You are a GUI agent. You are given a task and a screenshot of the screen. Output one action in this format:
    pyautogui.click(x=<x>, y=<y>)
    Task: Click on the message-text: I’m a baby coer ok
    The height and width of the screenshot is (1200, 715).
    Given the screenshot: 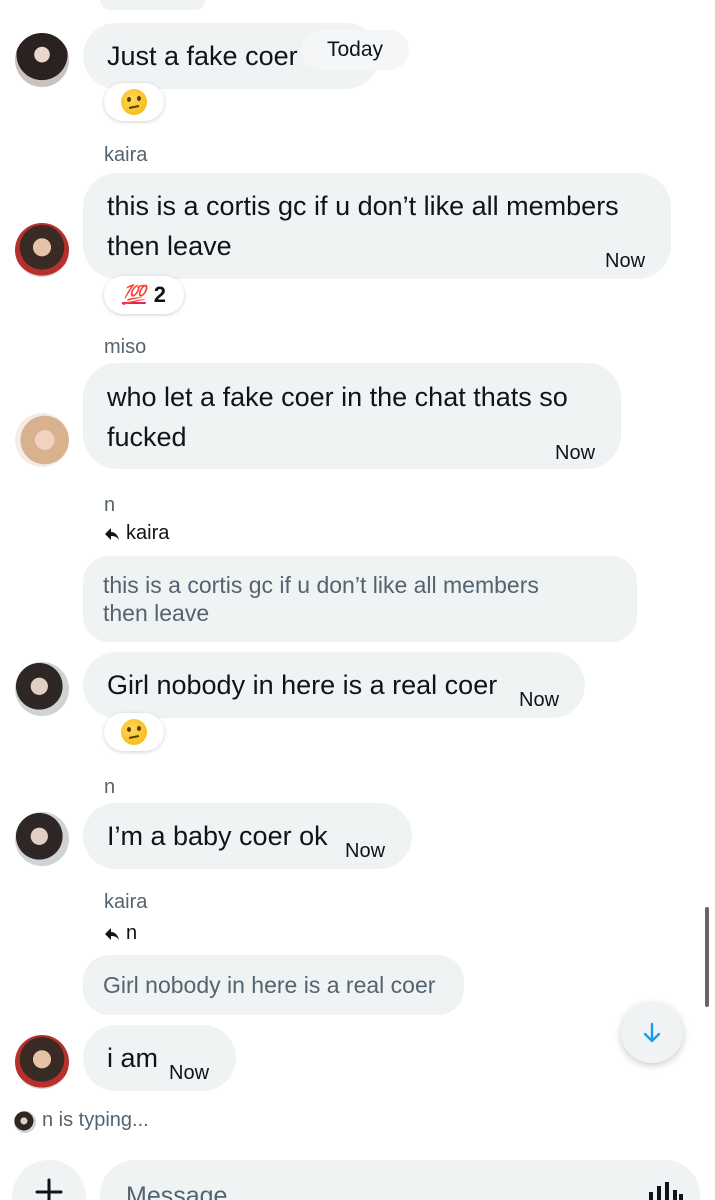 What is the action you would take?
    pyautogui.click(x=217, y=836)
    